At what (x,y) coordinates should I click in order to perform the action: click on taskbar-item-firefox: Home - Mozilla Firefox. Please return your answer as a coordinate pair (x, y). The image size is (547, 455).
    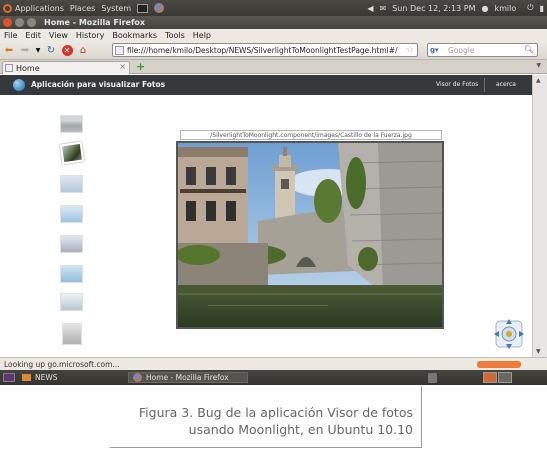
    Looking at the image, I should click on (188, 377).